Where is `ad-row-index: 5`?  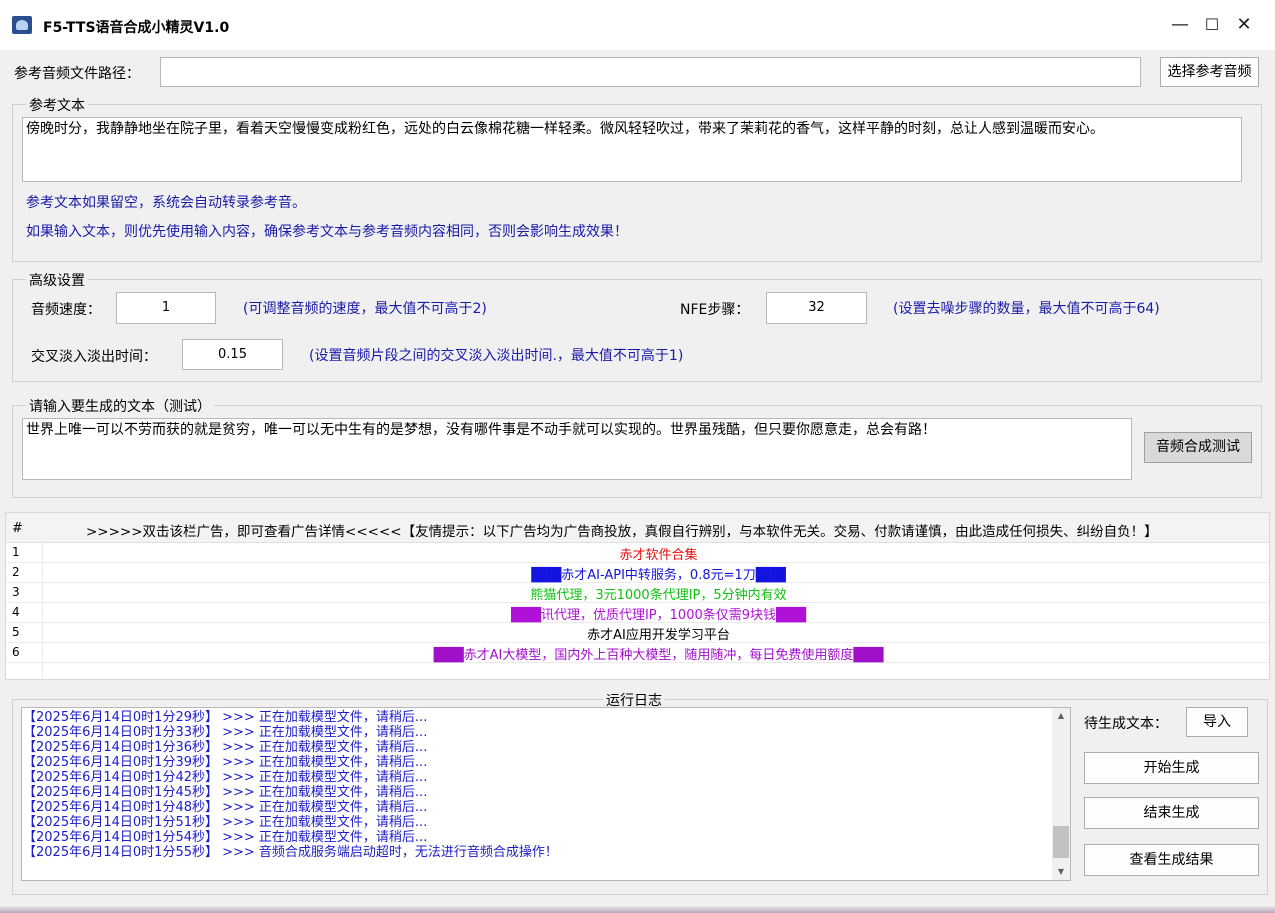
ad-row-index: 5 is located at coordinates (16, 632).